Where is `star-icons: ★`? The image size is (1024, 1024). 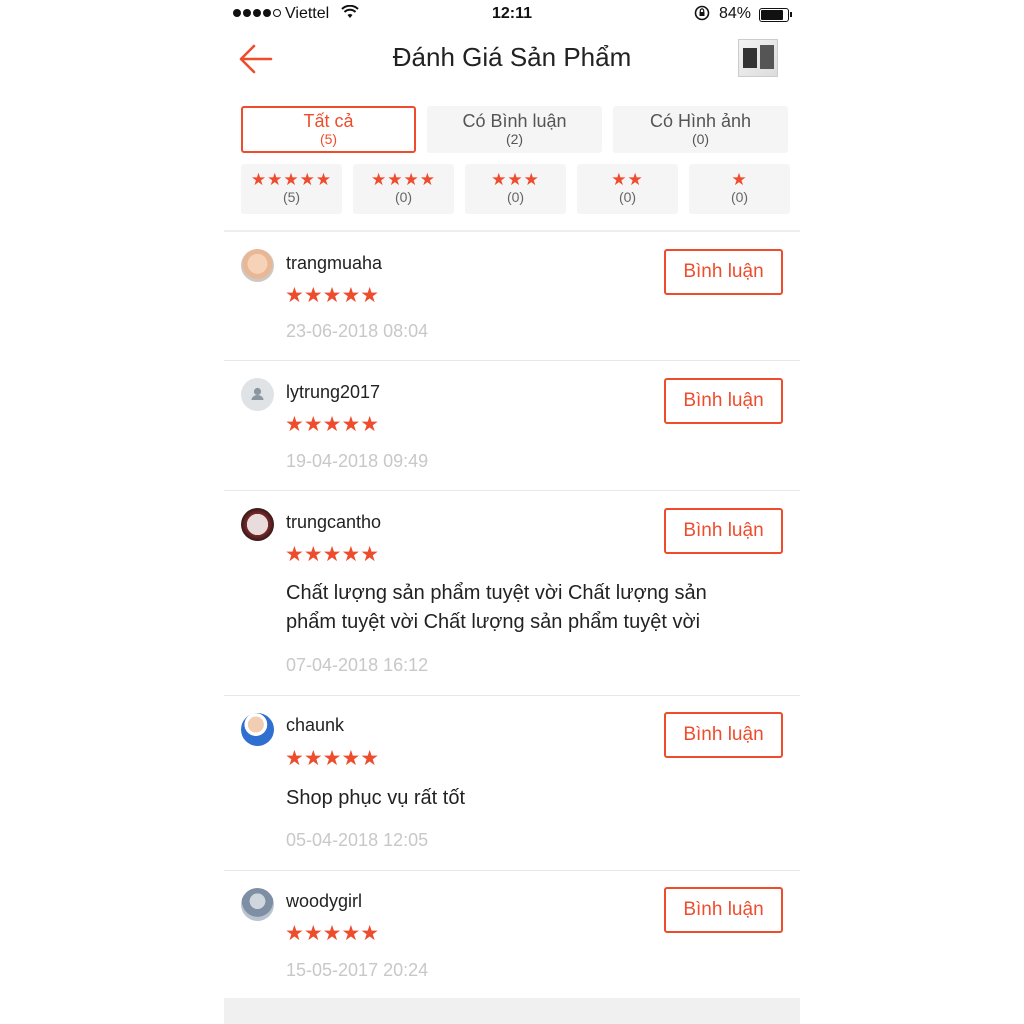
star-icons: ★ is located at coordinates (739, 179).